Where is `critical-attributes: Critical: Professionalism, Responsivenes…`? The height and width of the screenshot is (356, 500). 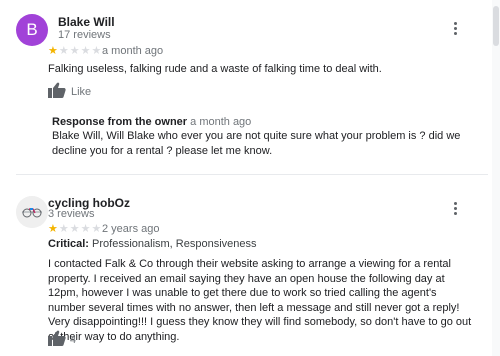 critical-attributes: Critical: Professionalism, Responsivenes… is located at coordinates (152, 244).